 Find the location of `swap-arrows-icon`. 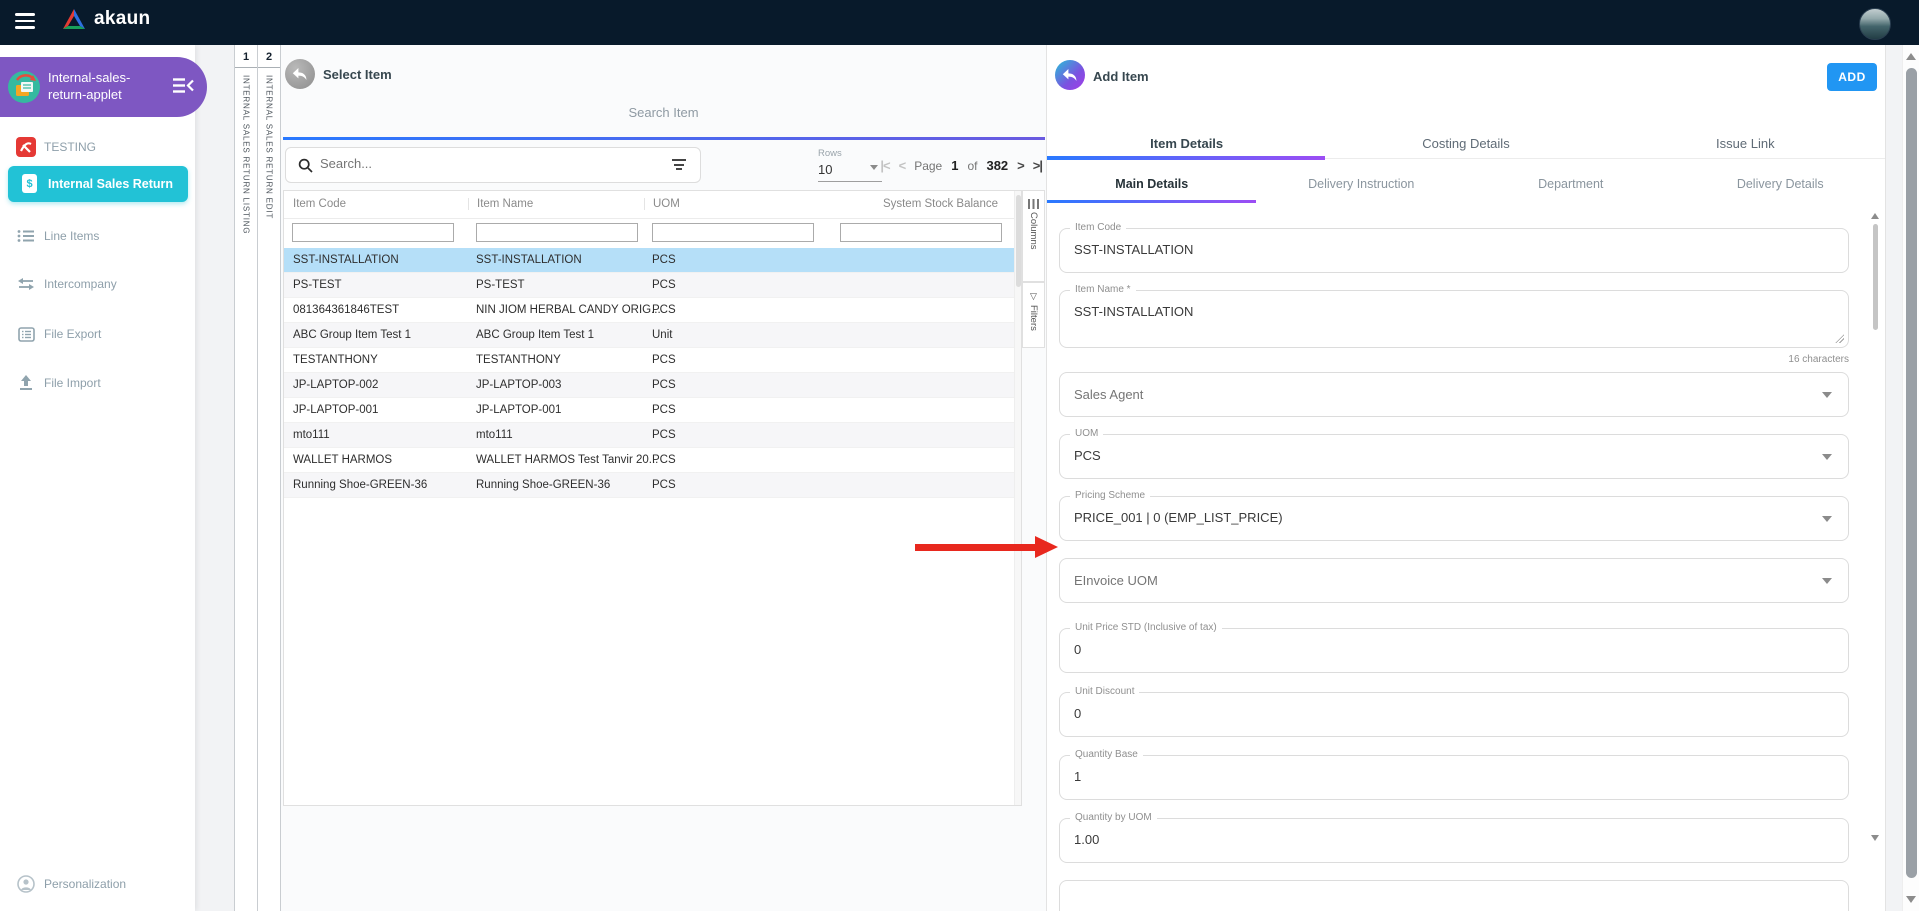

swap-arrows-icon is located at coordinates (26, 284).